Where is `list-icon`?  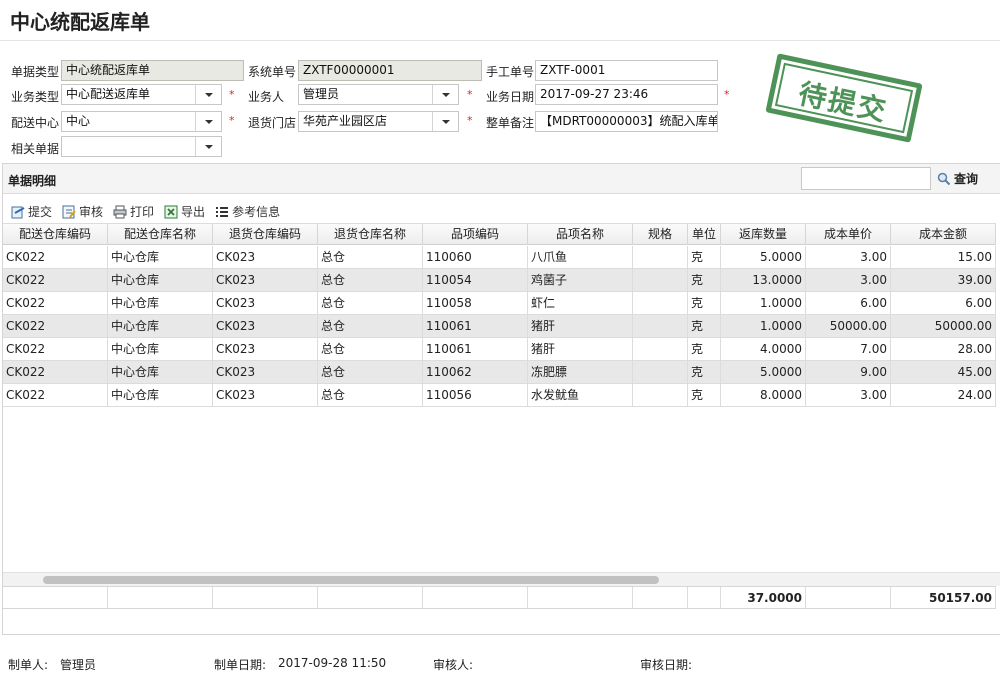 list-icon is located at coordinates (222, 211).